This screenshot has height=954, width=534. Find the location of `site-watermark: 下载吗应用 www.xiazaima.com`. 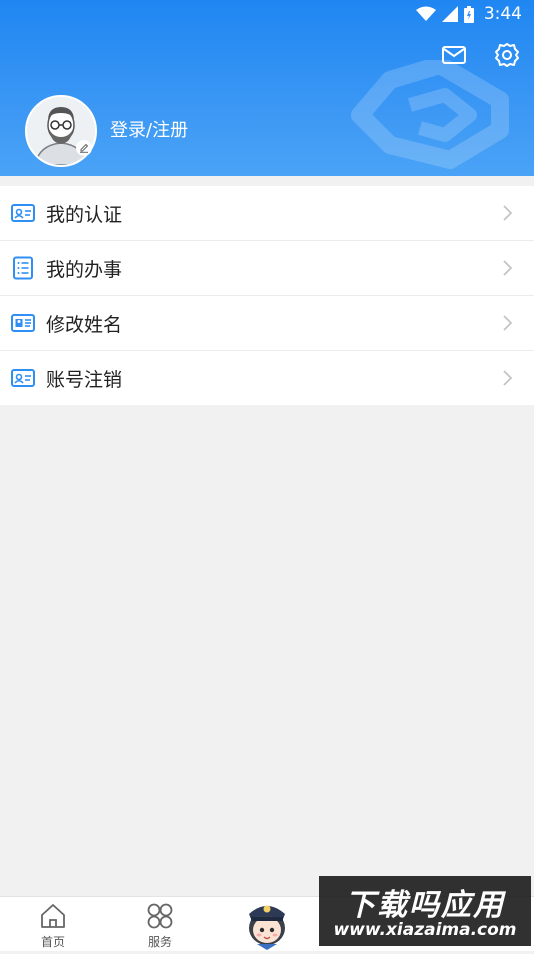

site-watermark: 下载吗应用 www.xiazaima.com is located at coordinates (425, 911).